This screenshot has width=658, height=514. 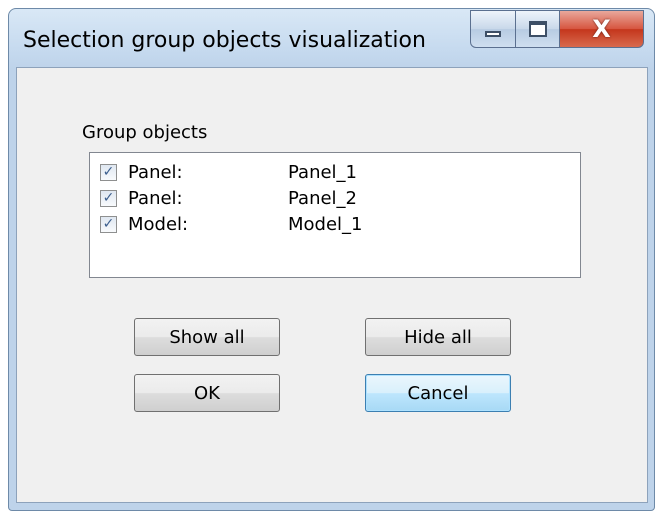 What do you see at coordinates (438, 393) in the screenshot?
I see `cancel-button: Cancel` at bounding box center [438, 393].